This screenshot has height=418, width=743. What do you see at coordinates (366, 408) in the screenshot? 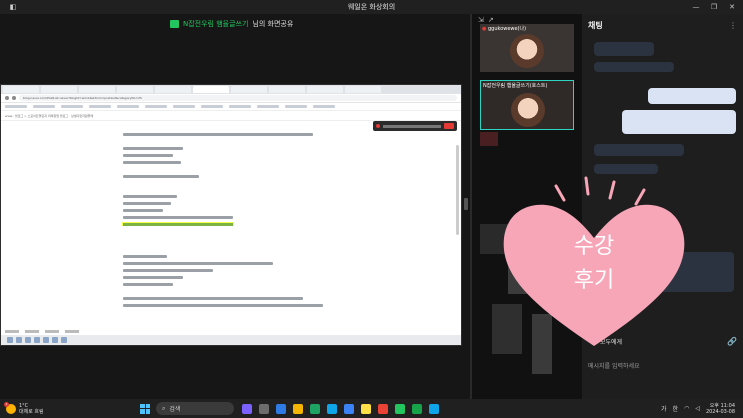
I see `kakaotalk-icon` at bounding box center [366, 408].